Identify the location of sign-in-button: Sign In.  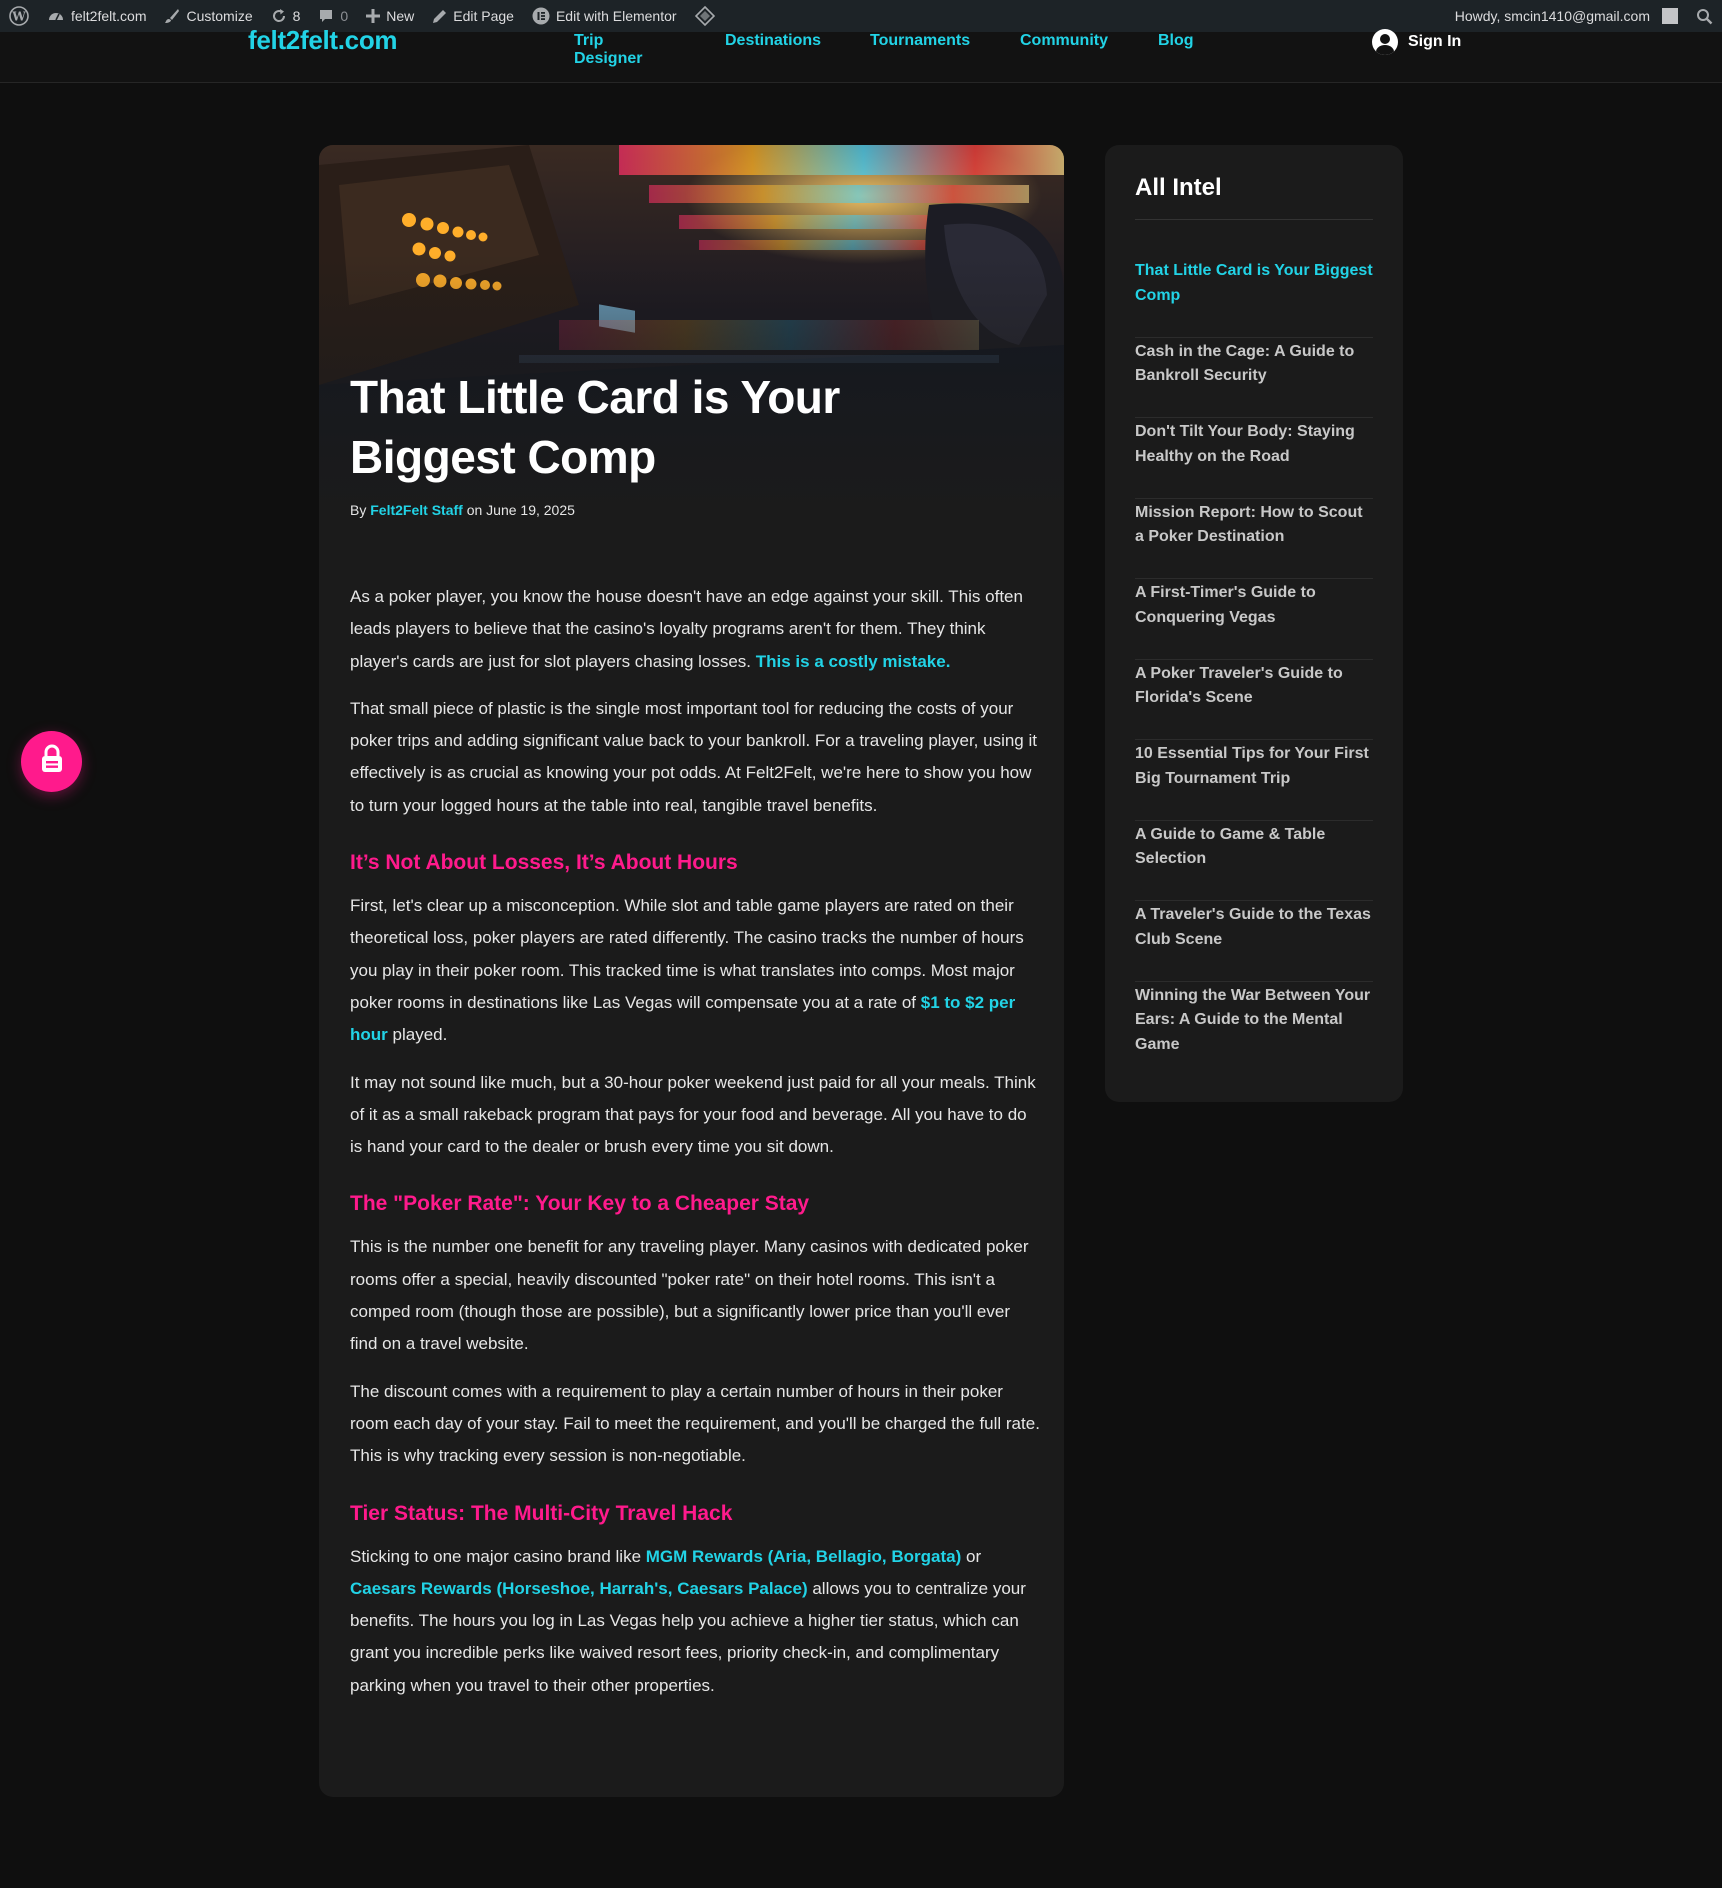
(1416, 42).